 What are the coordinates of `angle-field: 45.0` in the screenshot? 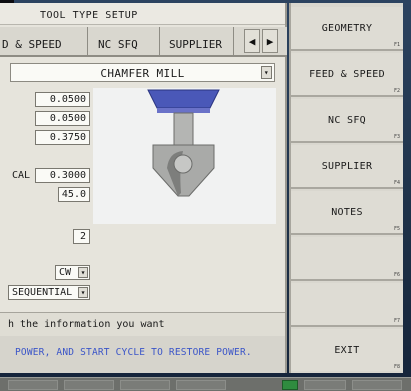 It's located at (74, 194).